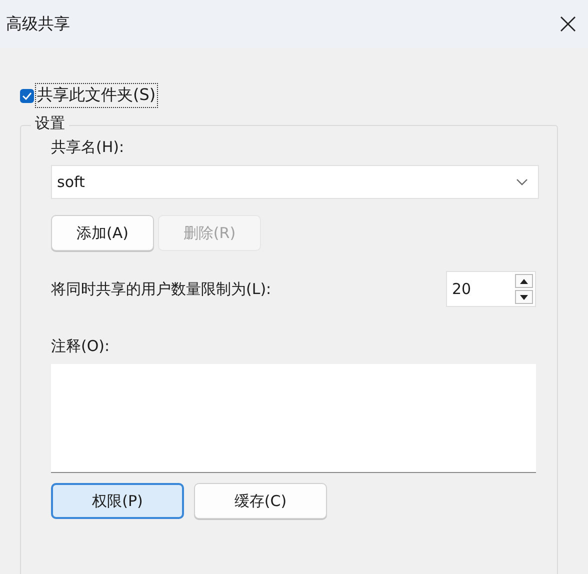 The height and width of the screenshot is (574, 588). I want to click on checkbox, so click(27, 95).